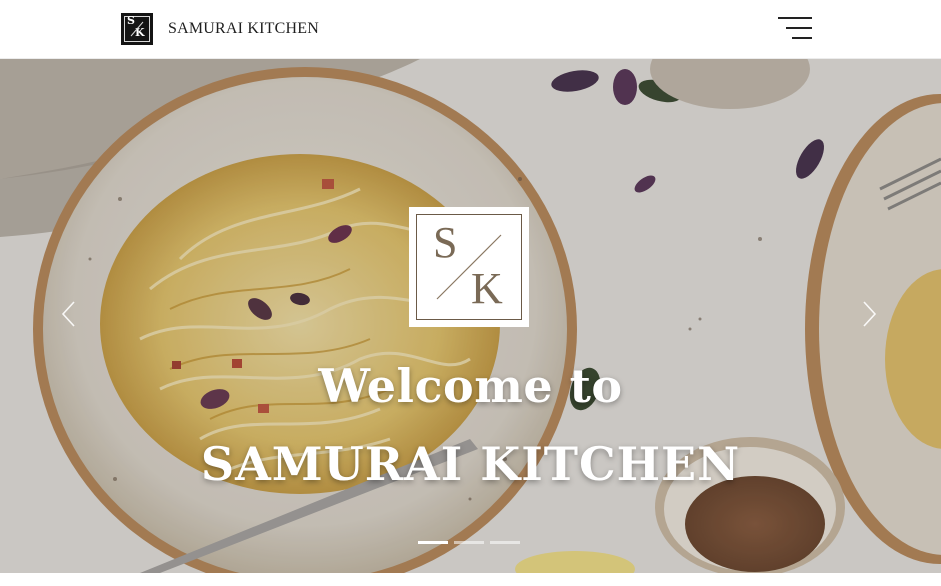 The height and width of the screenshot is (586, 941). I want to click on brand-link: S K SAMURAI KITCHEN, so click(220, 29).